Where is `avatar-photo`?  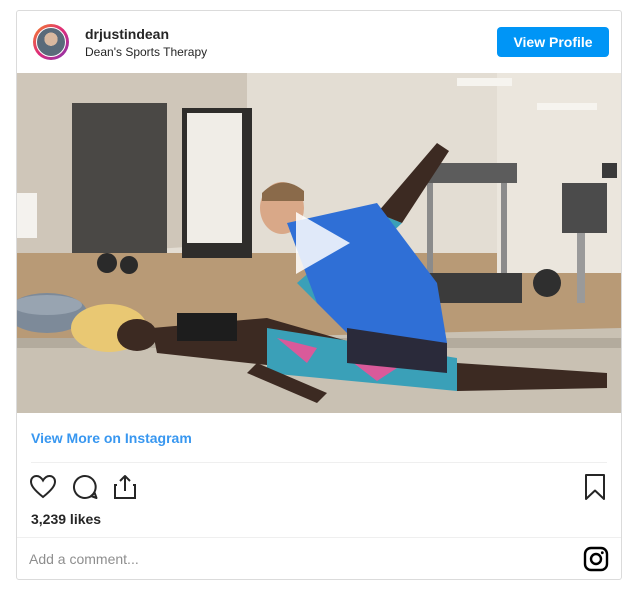
avatar-photo is located at coordinates (51, 42).